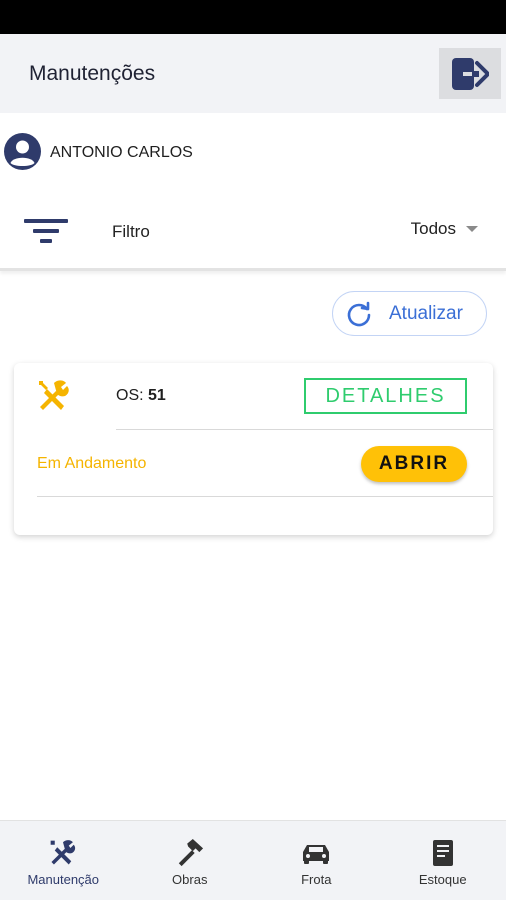 The image size is (506, 900). Describe the element at coordinates (253, 232) in the screenshot. I see `filter-bar: Filtro Todos` at that location.